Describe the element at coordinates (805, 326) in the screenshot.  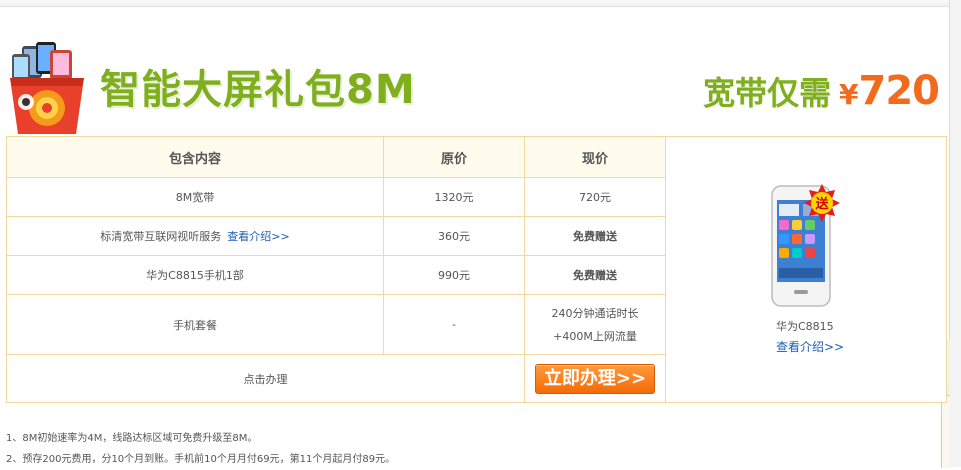
I see `phone-caption: 华为C8815` at that location.